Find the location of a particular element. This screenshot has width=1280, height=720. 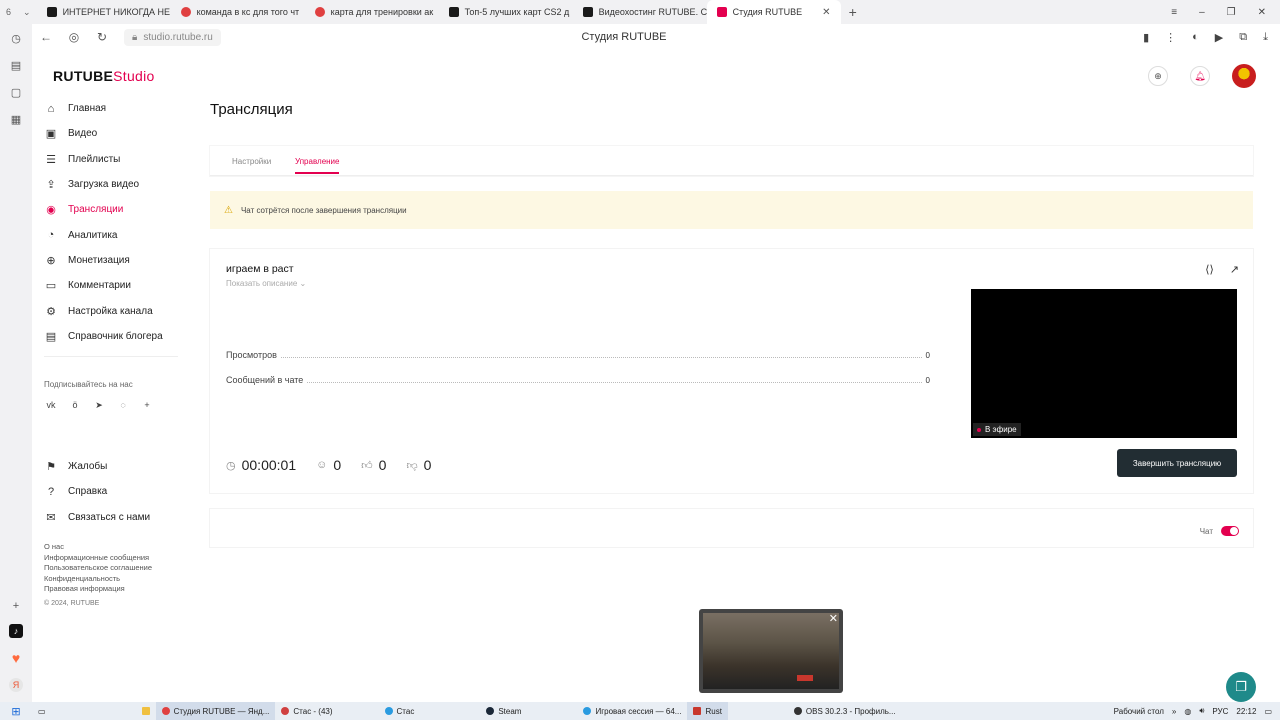

thumbs-up-icon: 👍︎ is located at coordinates (367, 465).